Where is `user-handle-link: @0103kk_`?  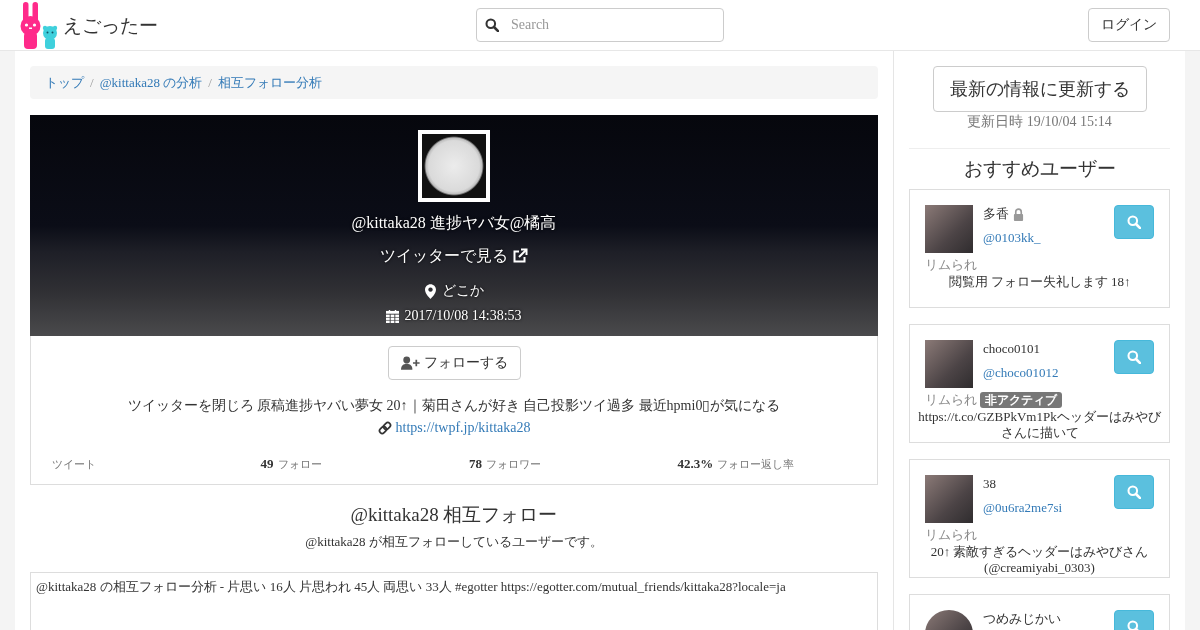
user-handle-link: @0103kk_ is located at coordinates (1048, 238).